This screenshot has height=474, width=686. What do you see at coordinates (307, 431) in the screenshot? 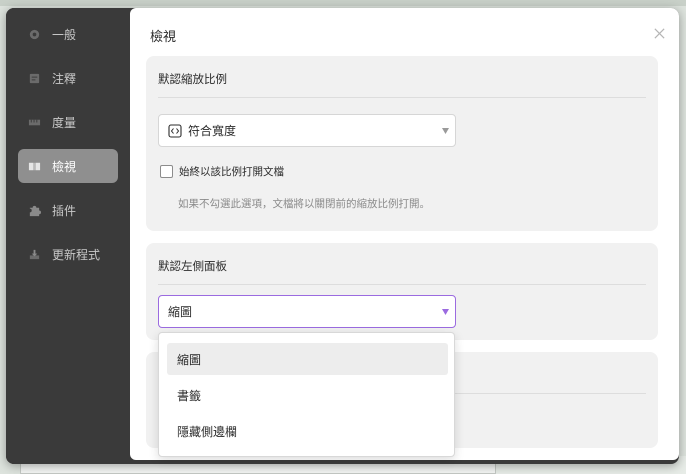
I see `dropdown-option-hide-sidebar: 隱藏側邊欄` at bounding box center [307, 431].